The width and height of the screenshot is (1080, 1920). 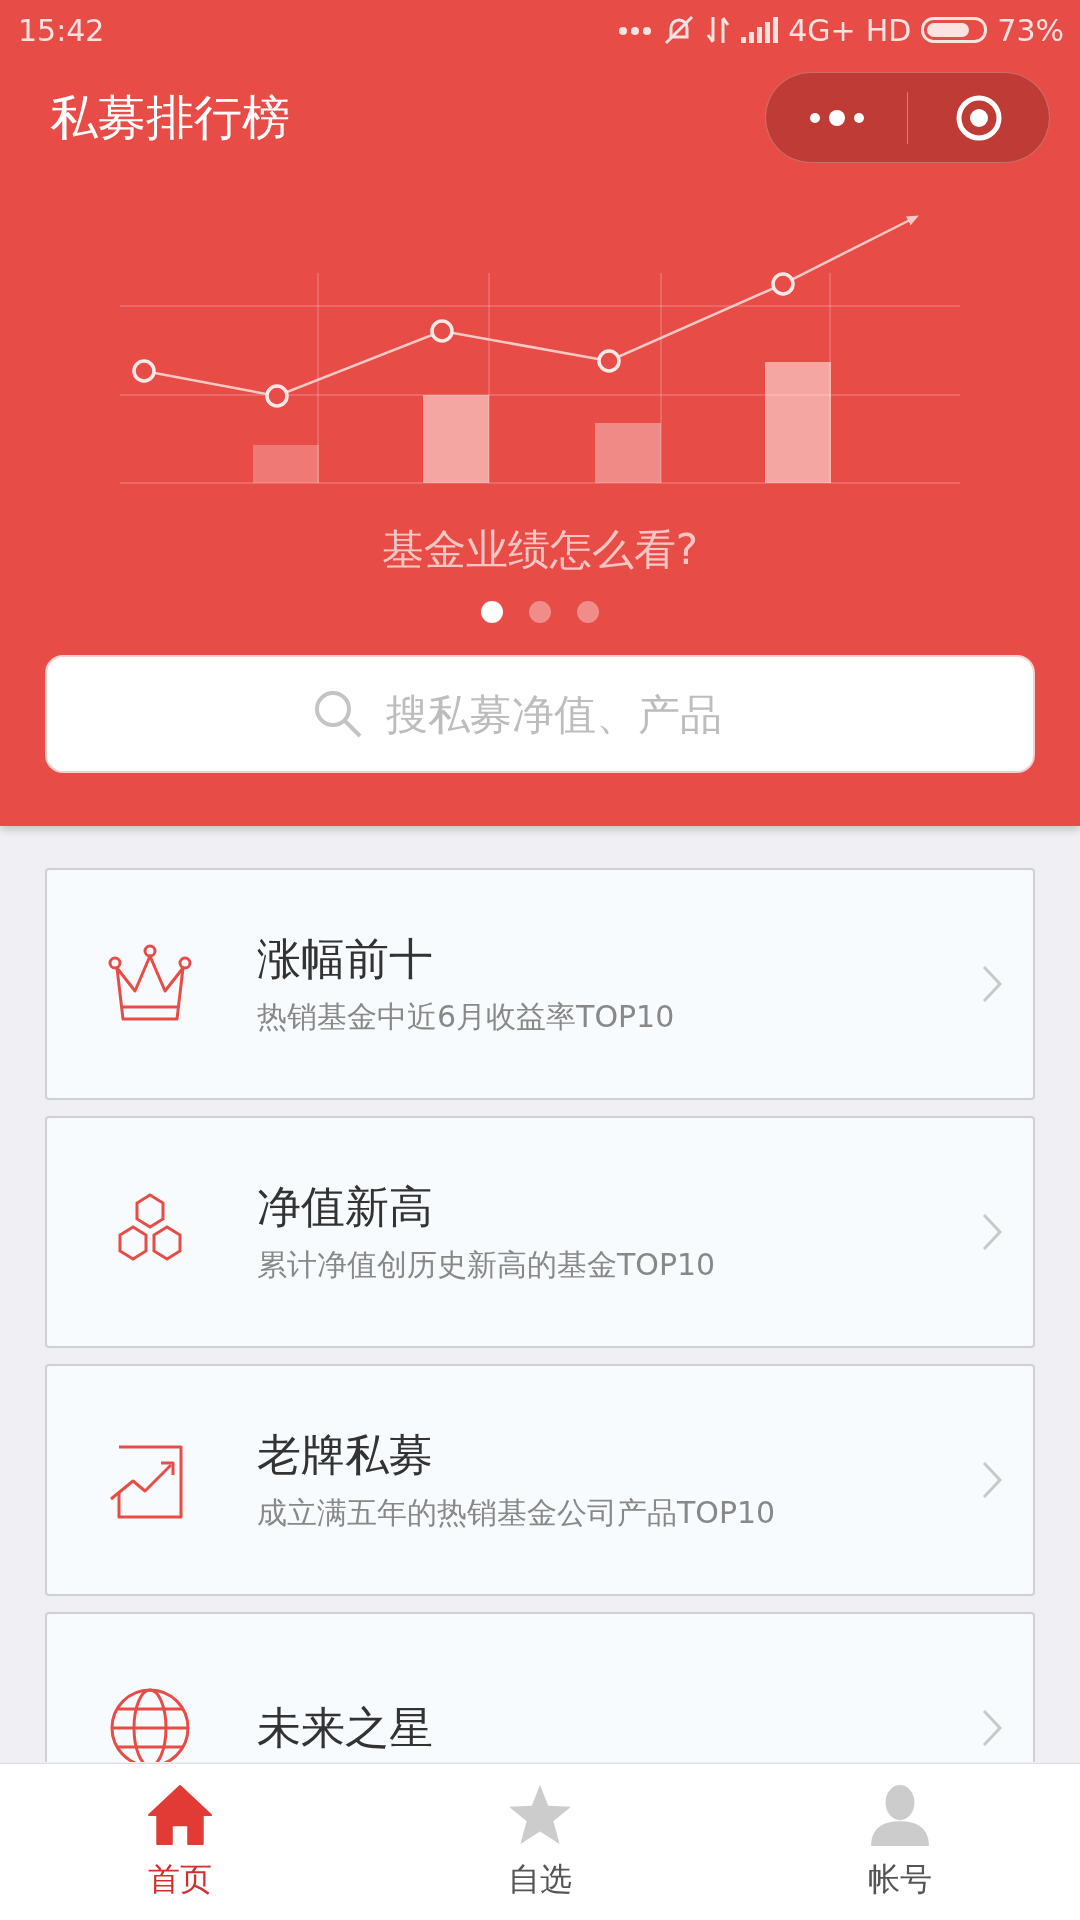 I want to click on data-arrows-icon, so click(x=718, y=30).